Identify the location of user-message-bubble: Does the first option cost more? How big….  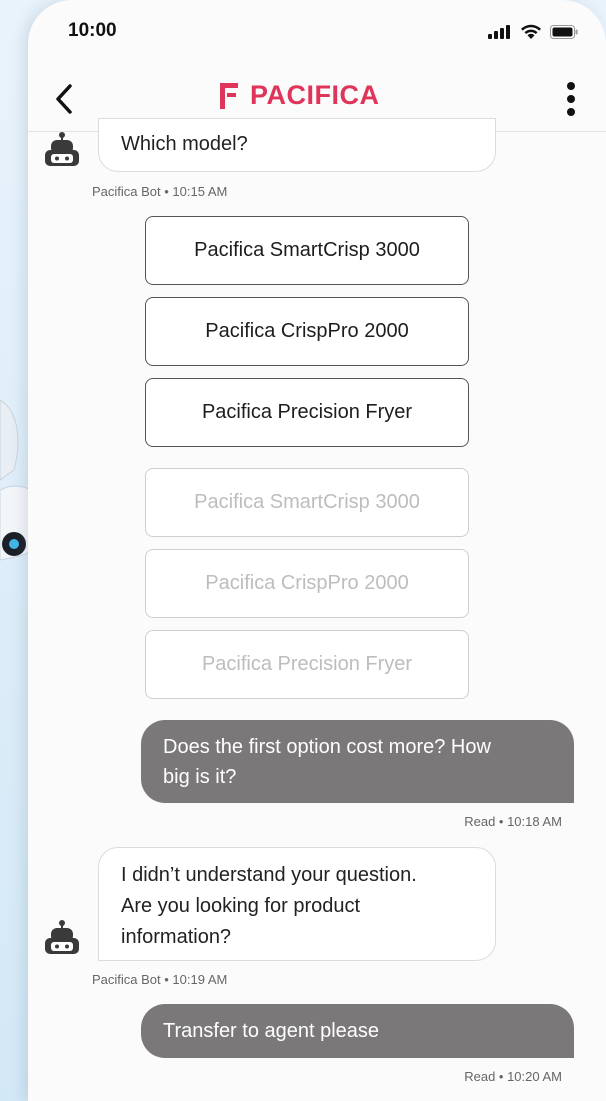
(357, 761).